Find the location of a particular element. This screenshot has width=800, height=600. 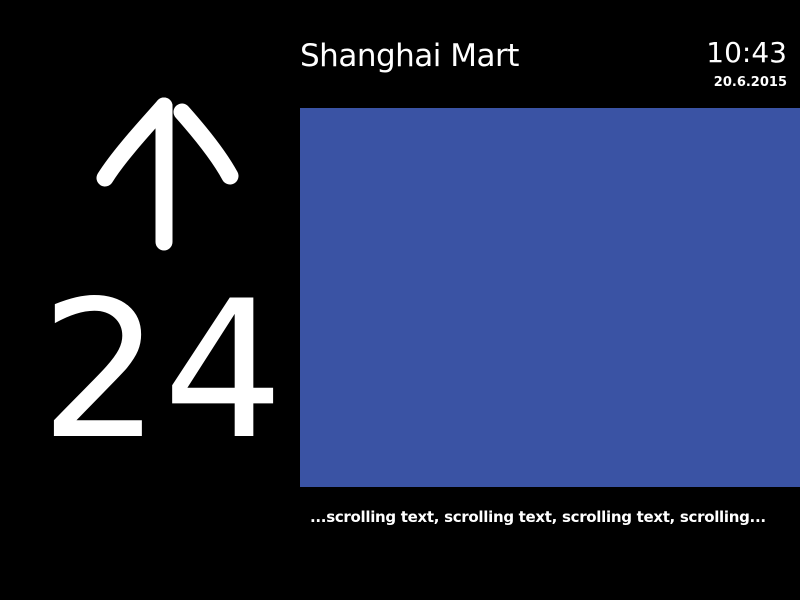

building-name: Shanghai Mart is located at coordinates (409, 56).